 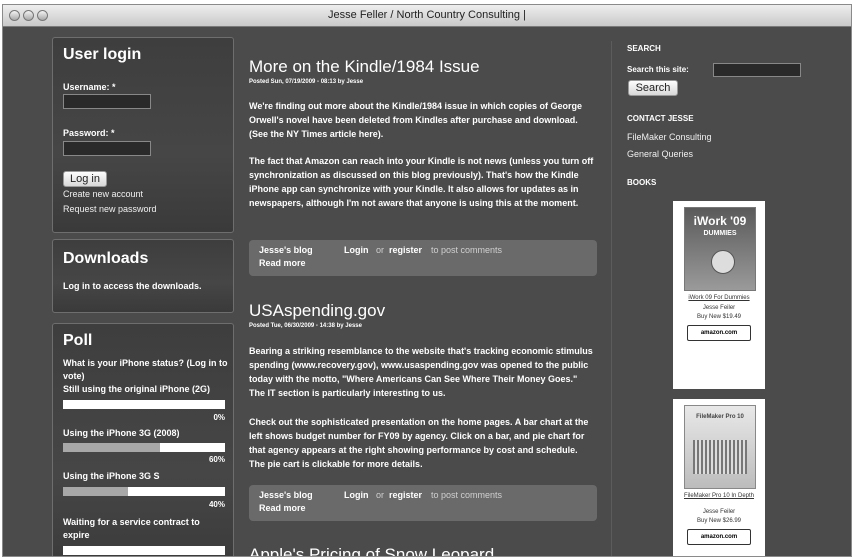 I want to click on poll-heading: Poll, so click(x=78, y=340).